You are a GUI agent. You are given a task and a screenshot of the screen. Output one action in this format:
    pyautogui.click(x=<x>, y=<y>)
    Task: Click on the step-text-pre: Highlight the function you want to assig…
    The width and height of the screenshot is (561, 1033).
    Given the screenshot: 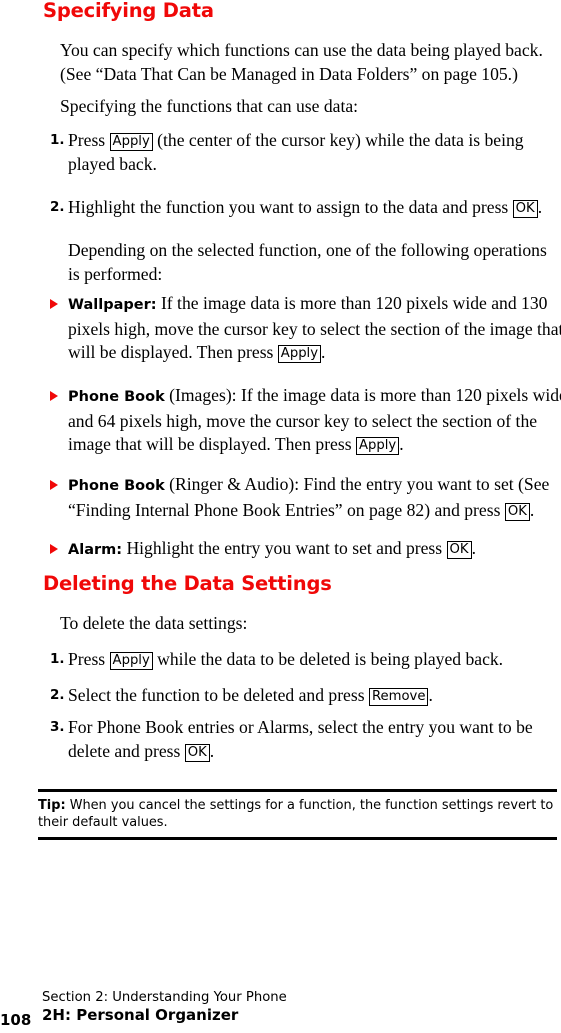 What is the action you would take?
    pyautogui.click(x=290, y=207)
    